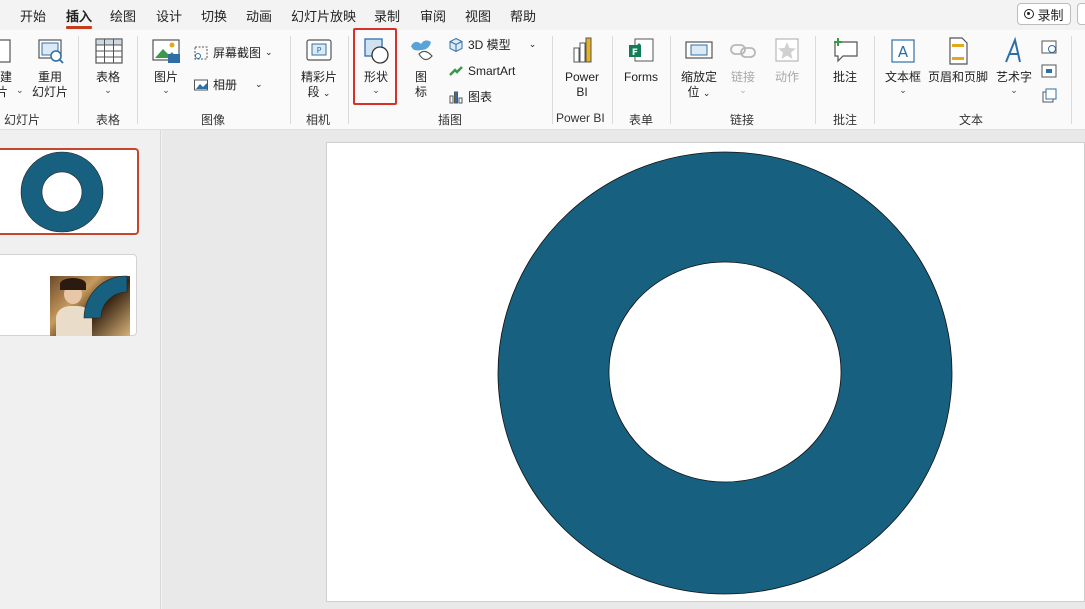 This screenshot has height=609, width=1085. Describe the element at coordinates (387, 15) in the screenshot. I see `tab-record: 录制` at that location.